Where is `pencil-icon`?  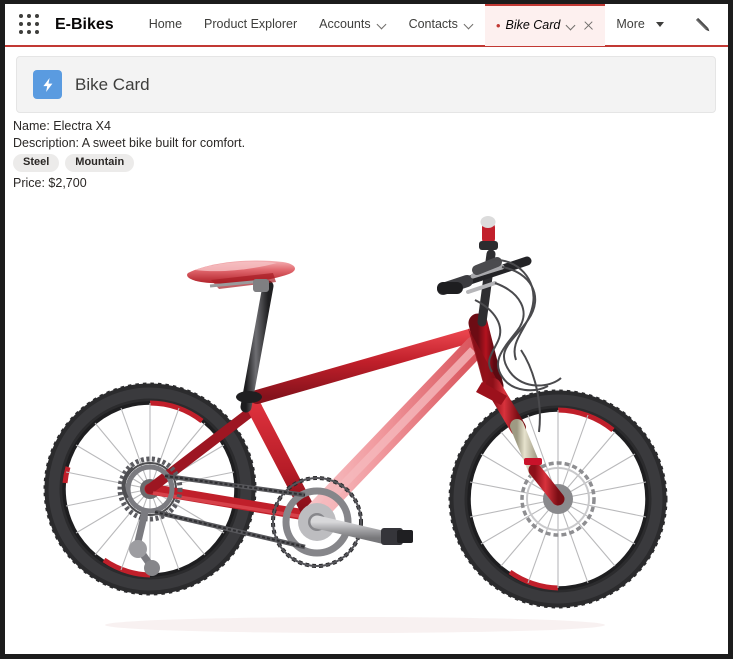
pencil-icon is located at coordinates (703, 25).